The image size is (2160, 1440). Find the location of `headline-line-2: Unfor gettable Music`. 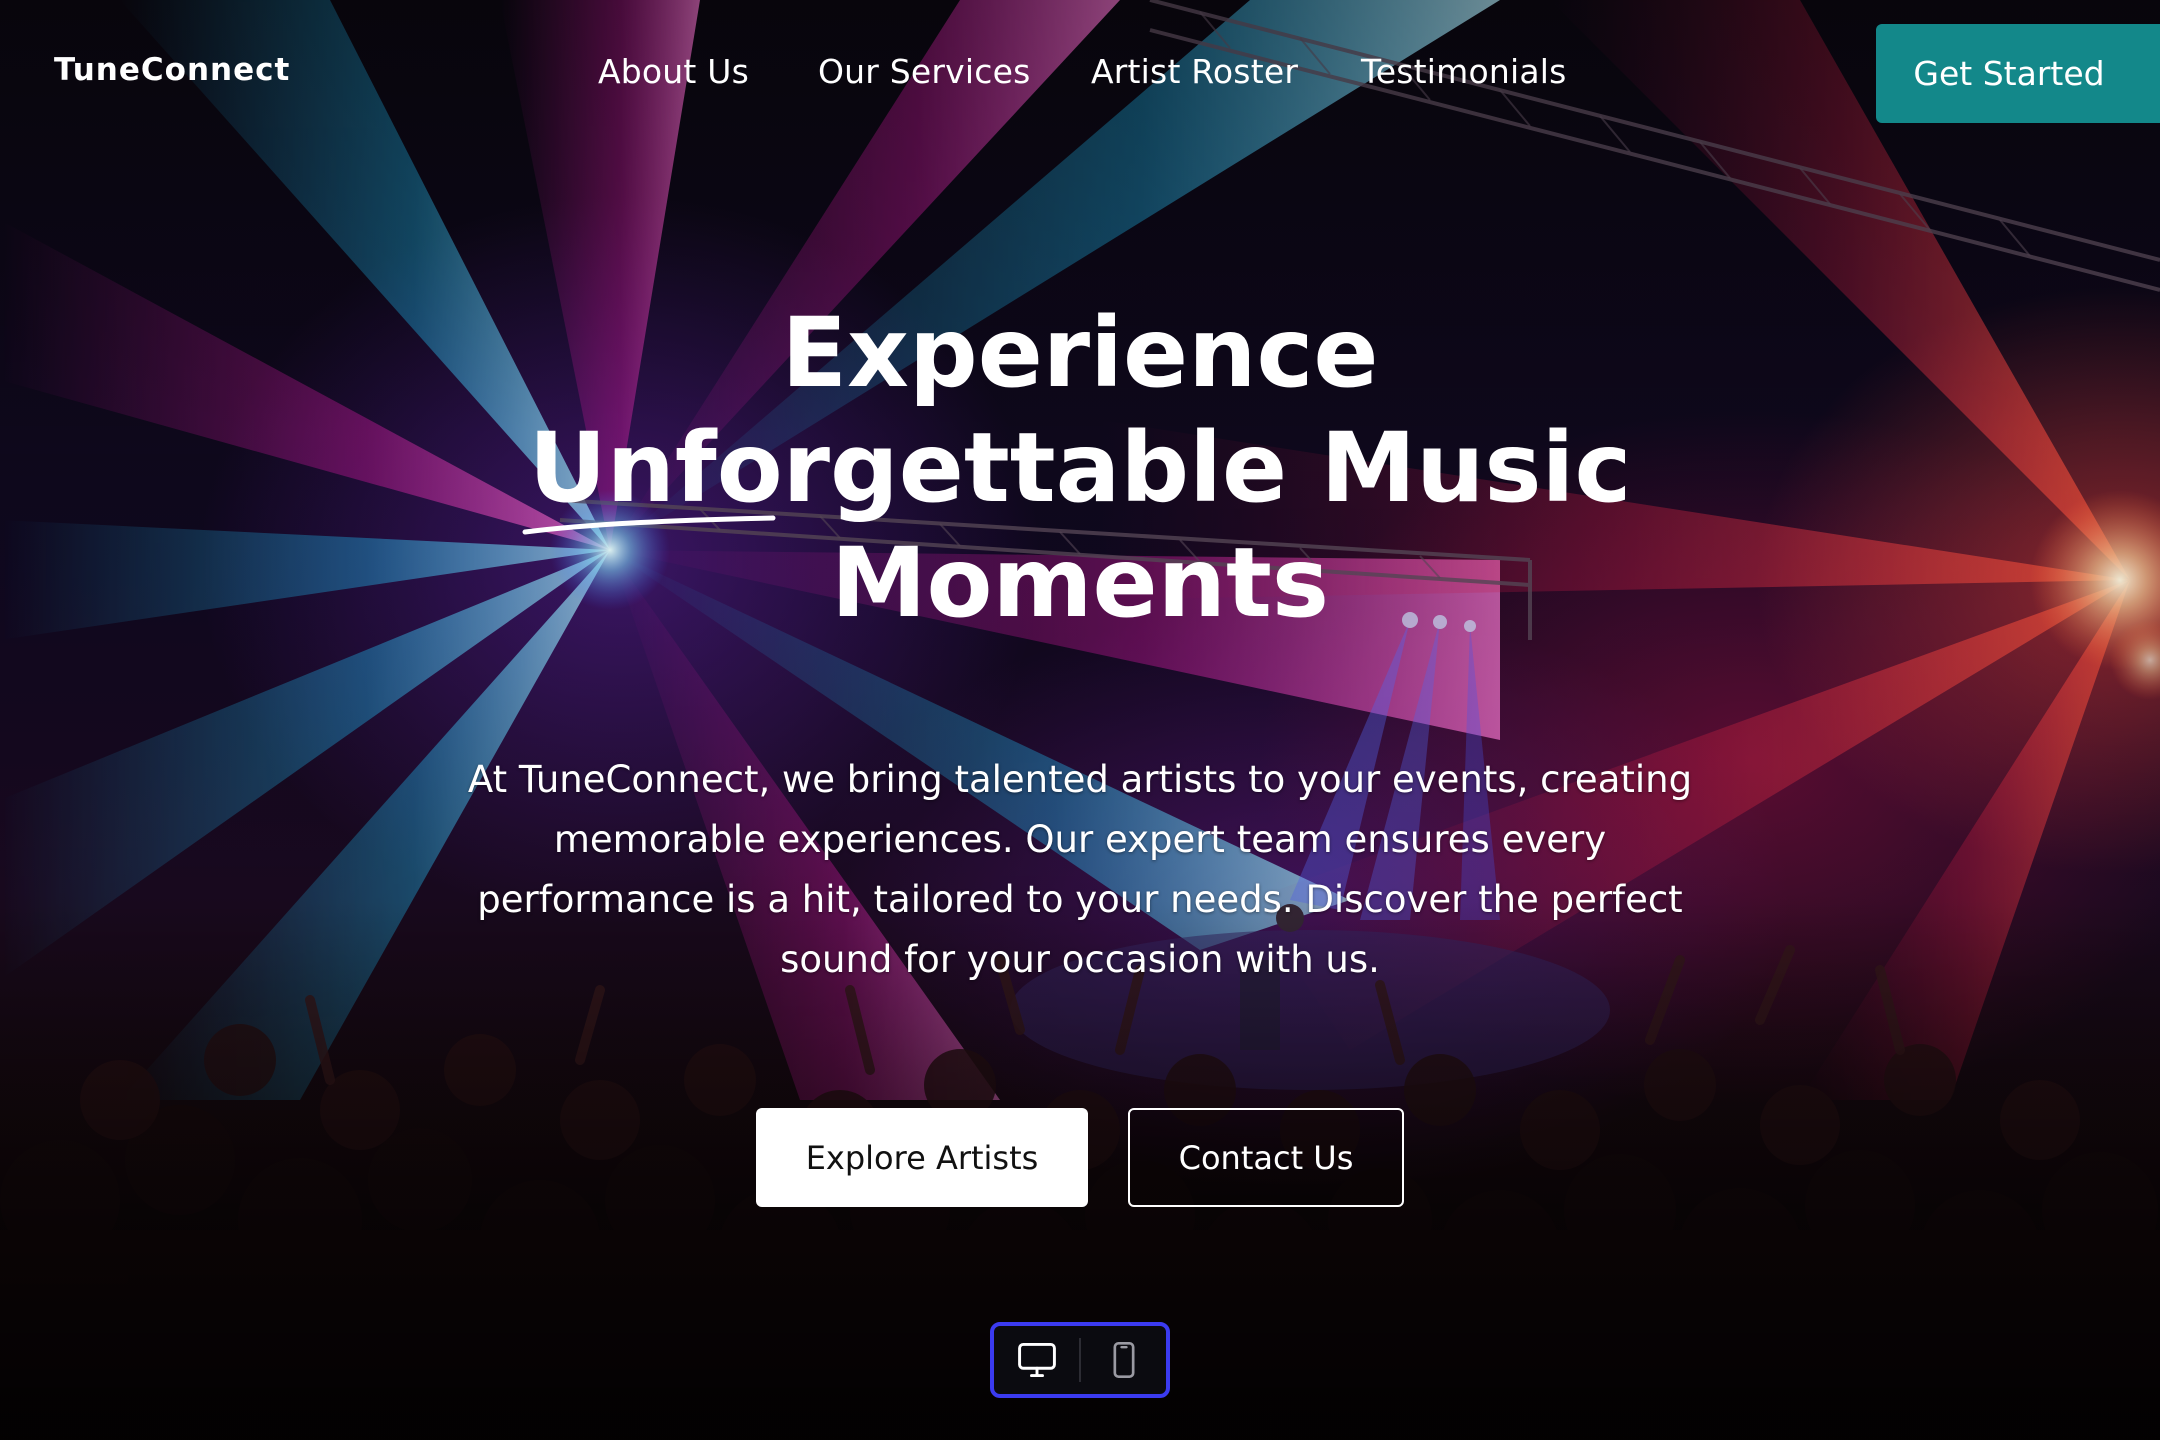

headline-line-2: Unfor gettable Music is located at coordinates (1080, 473).